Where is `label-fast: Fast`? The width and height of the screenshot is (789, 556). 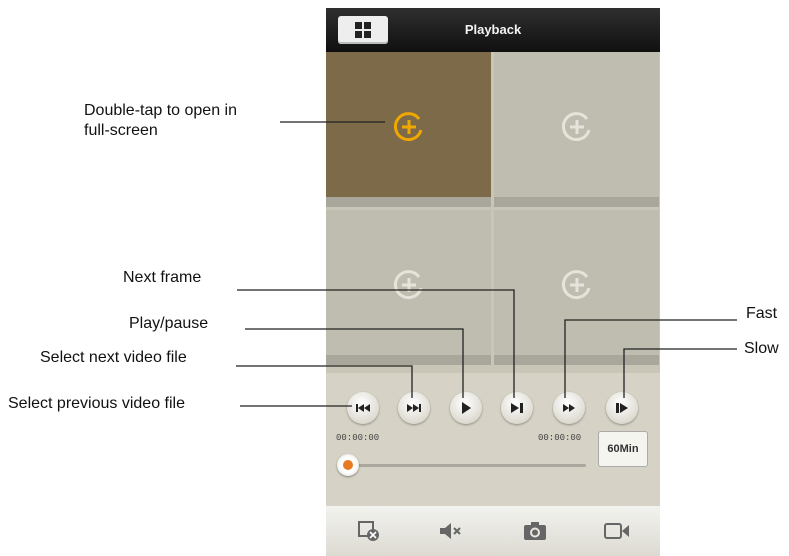 label-fast: Fast is located at coordinates (762, 313).